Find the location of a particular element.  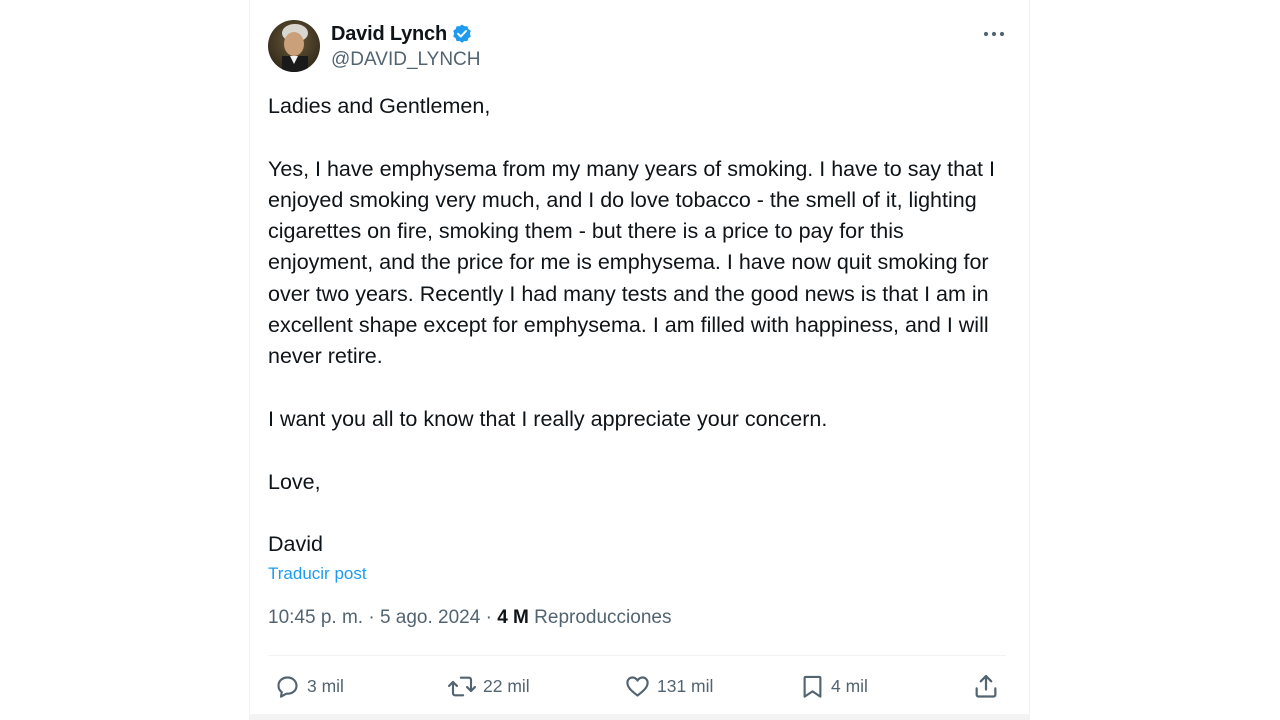

tweet-paragraph: David is located at coordinates (295, 544).